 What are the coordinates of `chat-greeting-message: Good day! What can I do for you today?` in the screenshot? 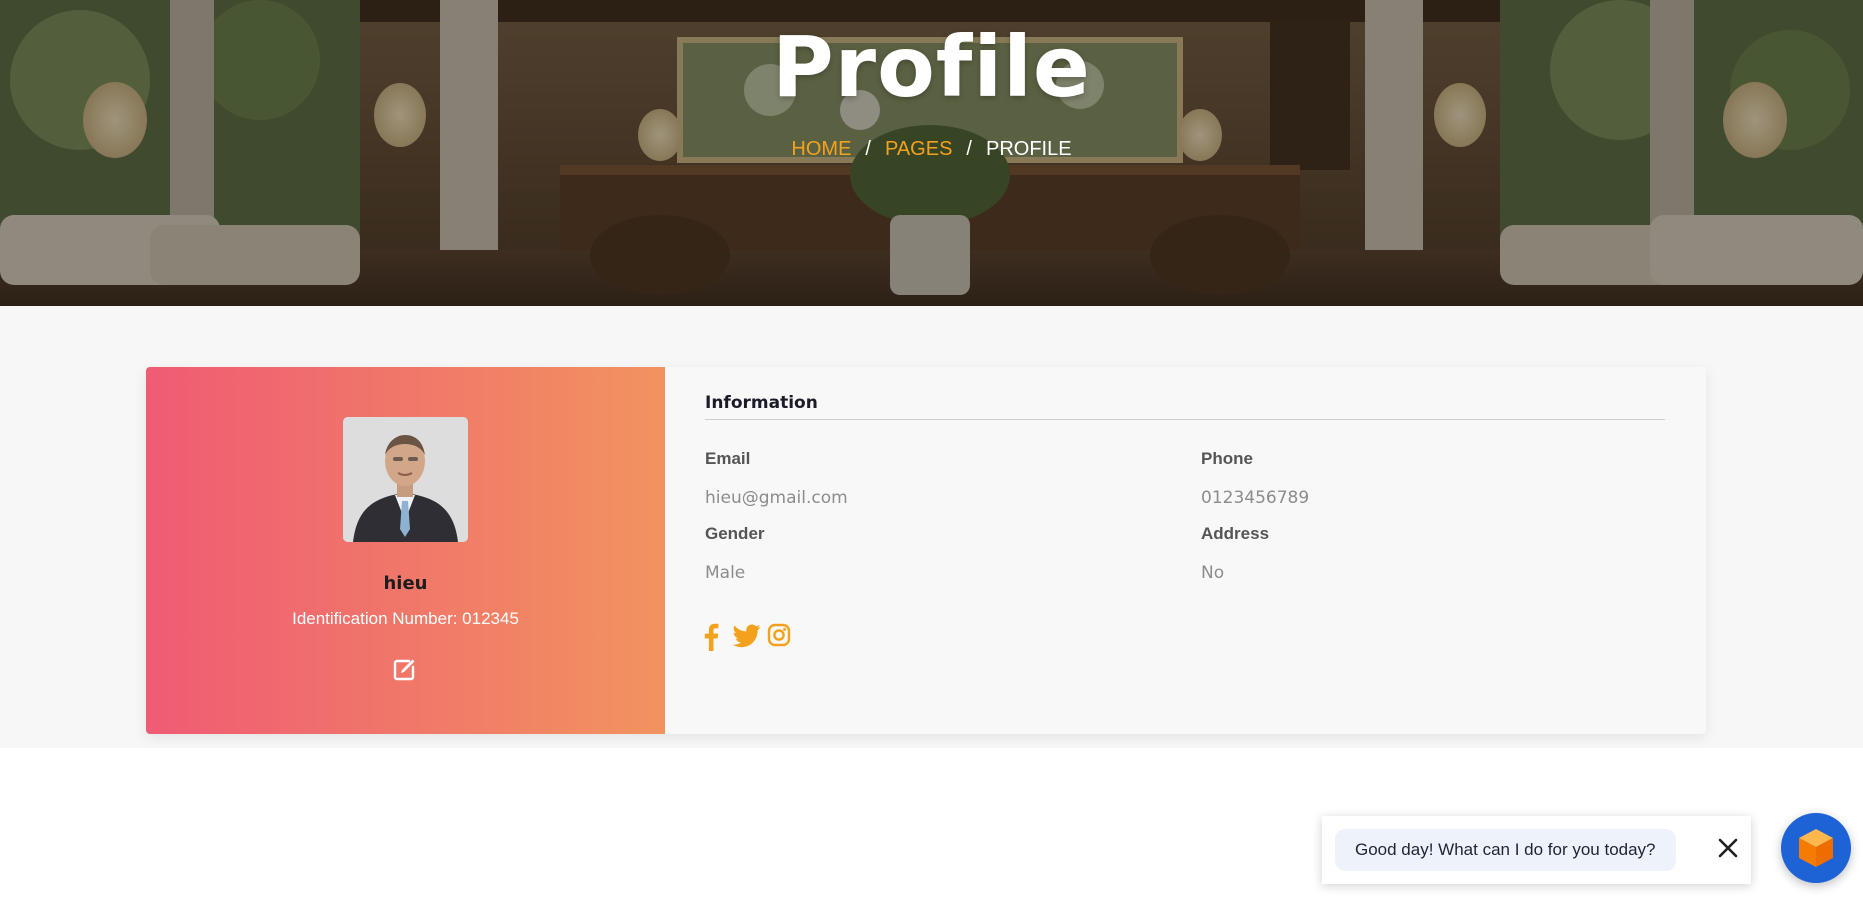 It's located at (1505, 850).